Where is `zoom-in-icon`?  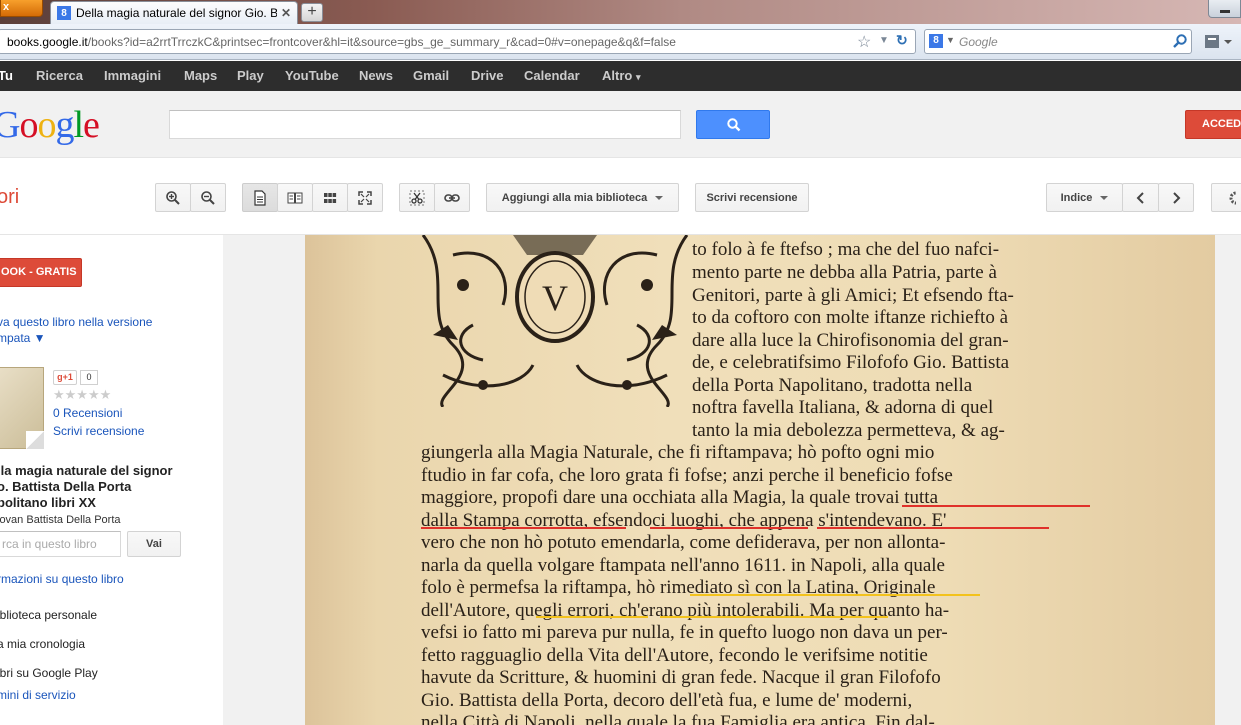 zoom-in-icon is located at coordinates (173, 197).